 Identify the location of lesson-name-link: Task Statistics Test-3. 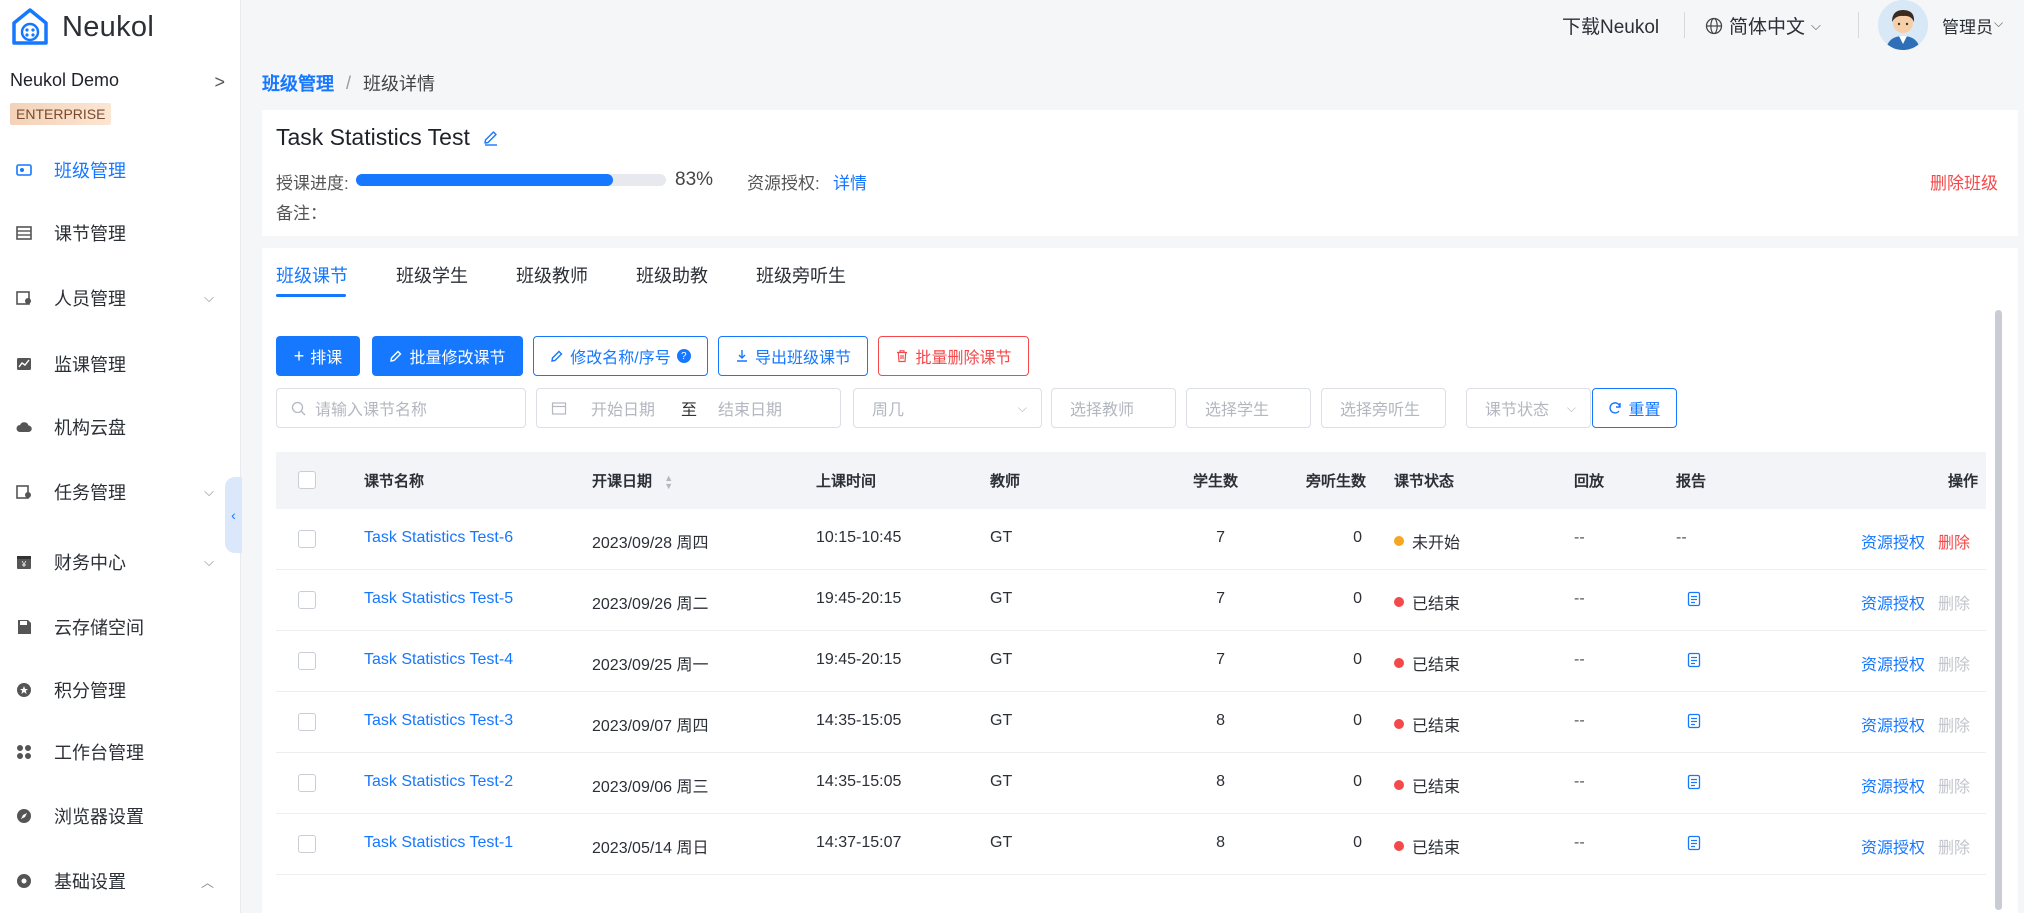
(438, 721).